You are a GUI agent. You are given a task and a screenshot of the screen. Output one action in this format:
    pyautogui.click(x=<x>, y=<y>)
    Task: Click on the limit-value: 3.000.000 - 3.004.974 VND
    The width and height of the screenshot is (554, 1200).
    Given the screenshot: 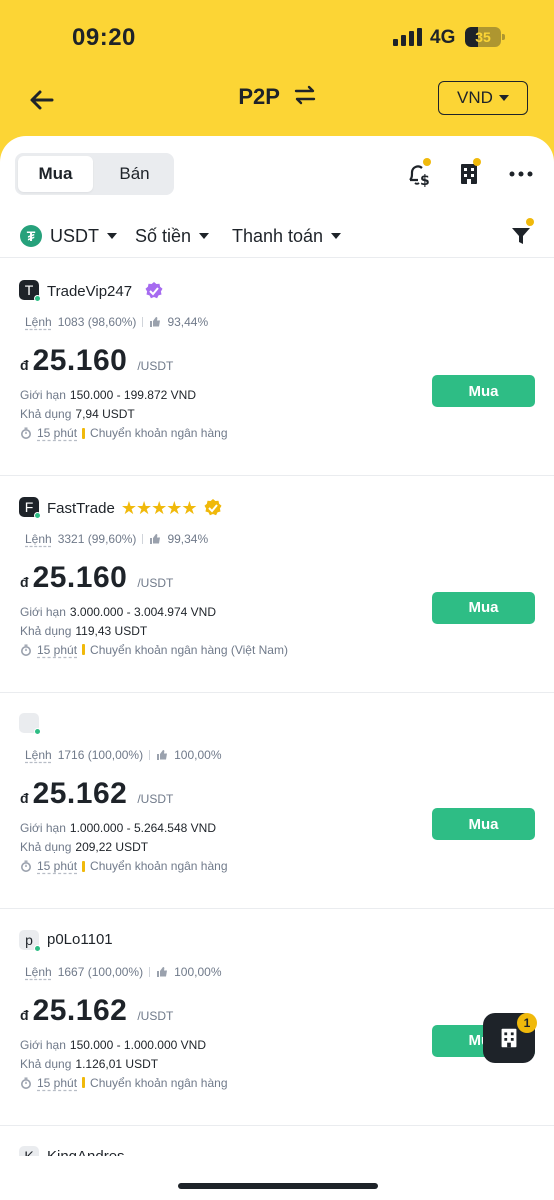 What is the action you would take?
    pyautogui.click(x=142, y=611)
    